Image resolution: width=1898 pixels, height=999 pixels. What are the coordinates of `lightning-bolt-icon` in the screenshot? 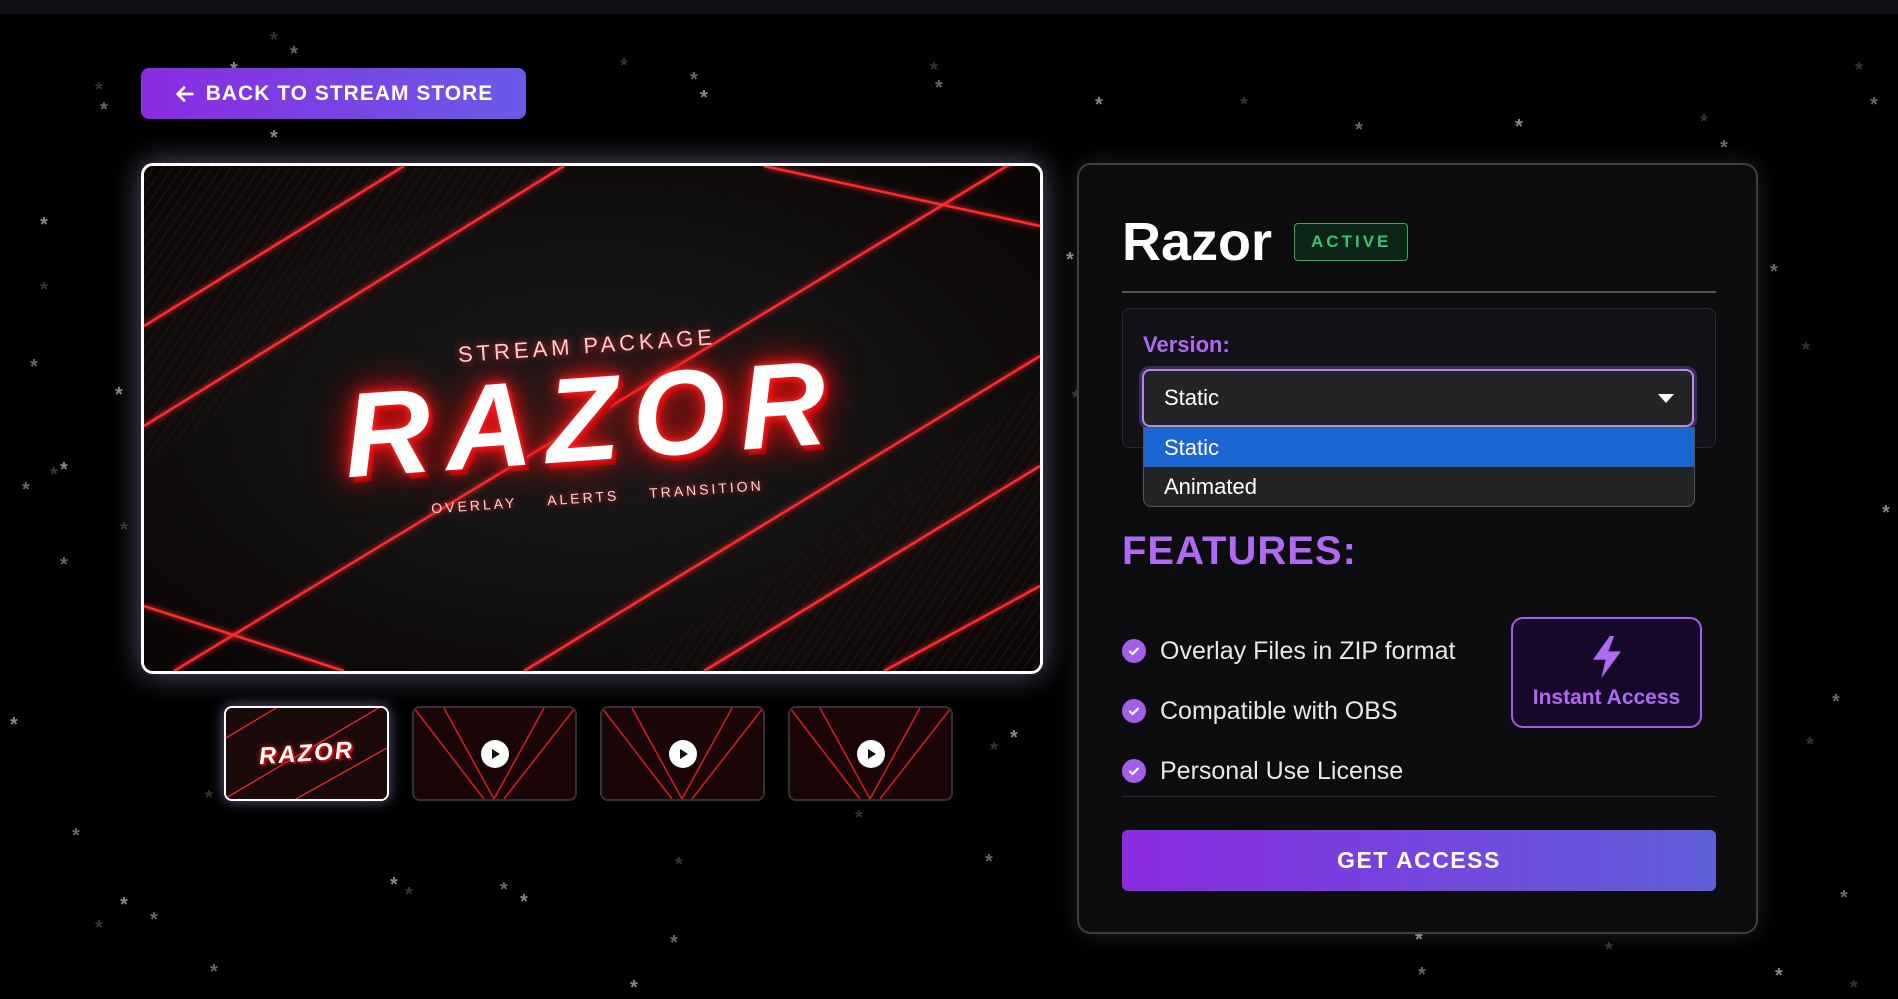 It's located at (1606, 656).